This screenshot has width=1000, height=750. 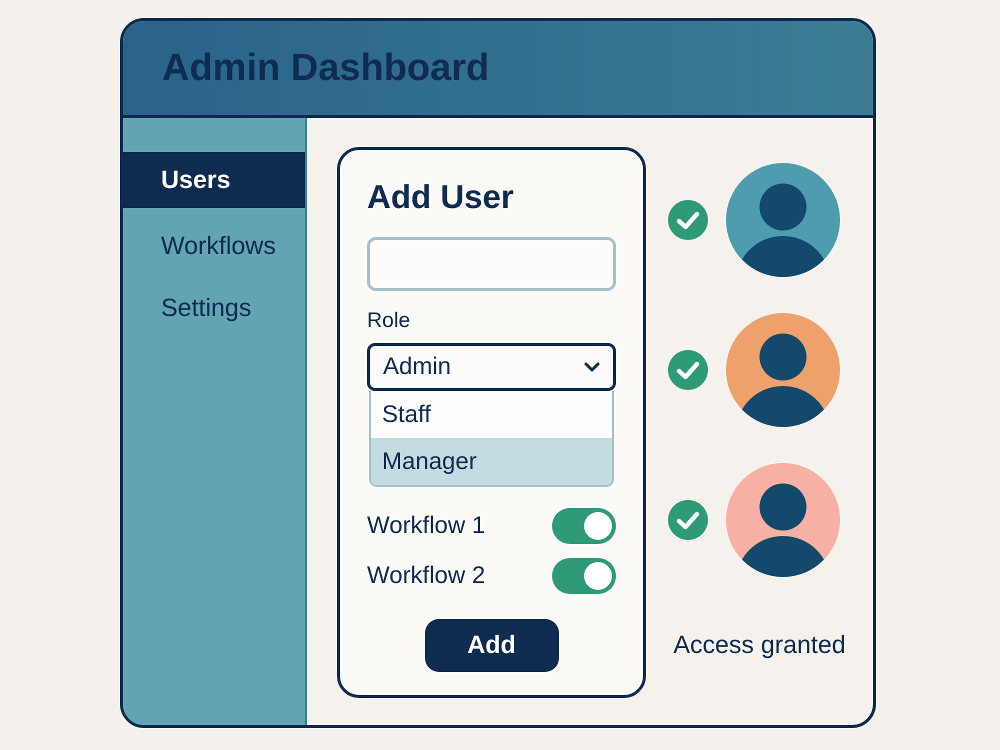 What do you see at coordinates (441, 197) in the screenshot?
I see `form-title: Add User` at bounding box center [441, 197].